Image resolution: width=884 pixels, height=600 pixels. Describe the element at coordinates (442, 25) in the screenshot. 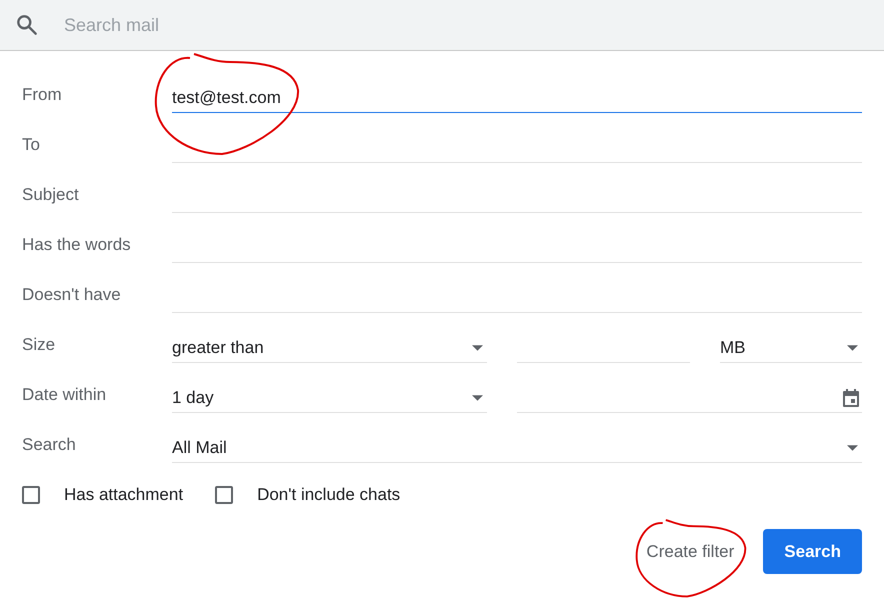

I see `search-bar: Search mail` at that location.